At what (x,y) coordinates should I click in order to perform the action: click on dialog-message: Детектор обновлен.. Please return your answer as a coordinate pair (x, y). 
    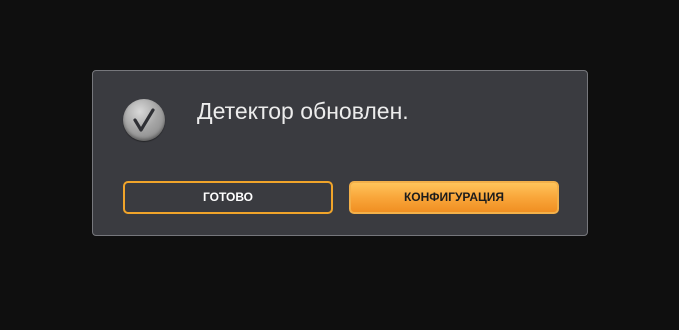
    Looking at the image, I should click on (303, 111).